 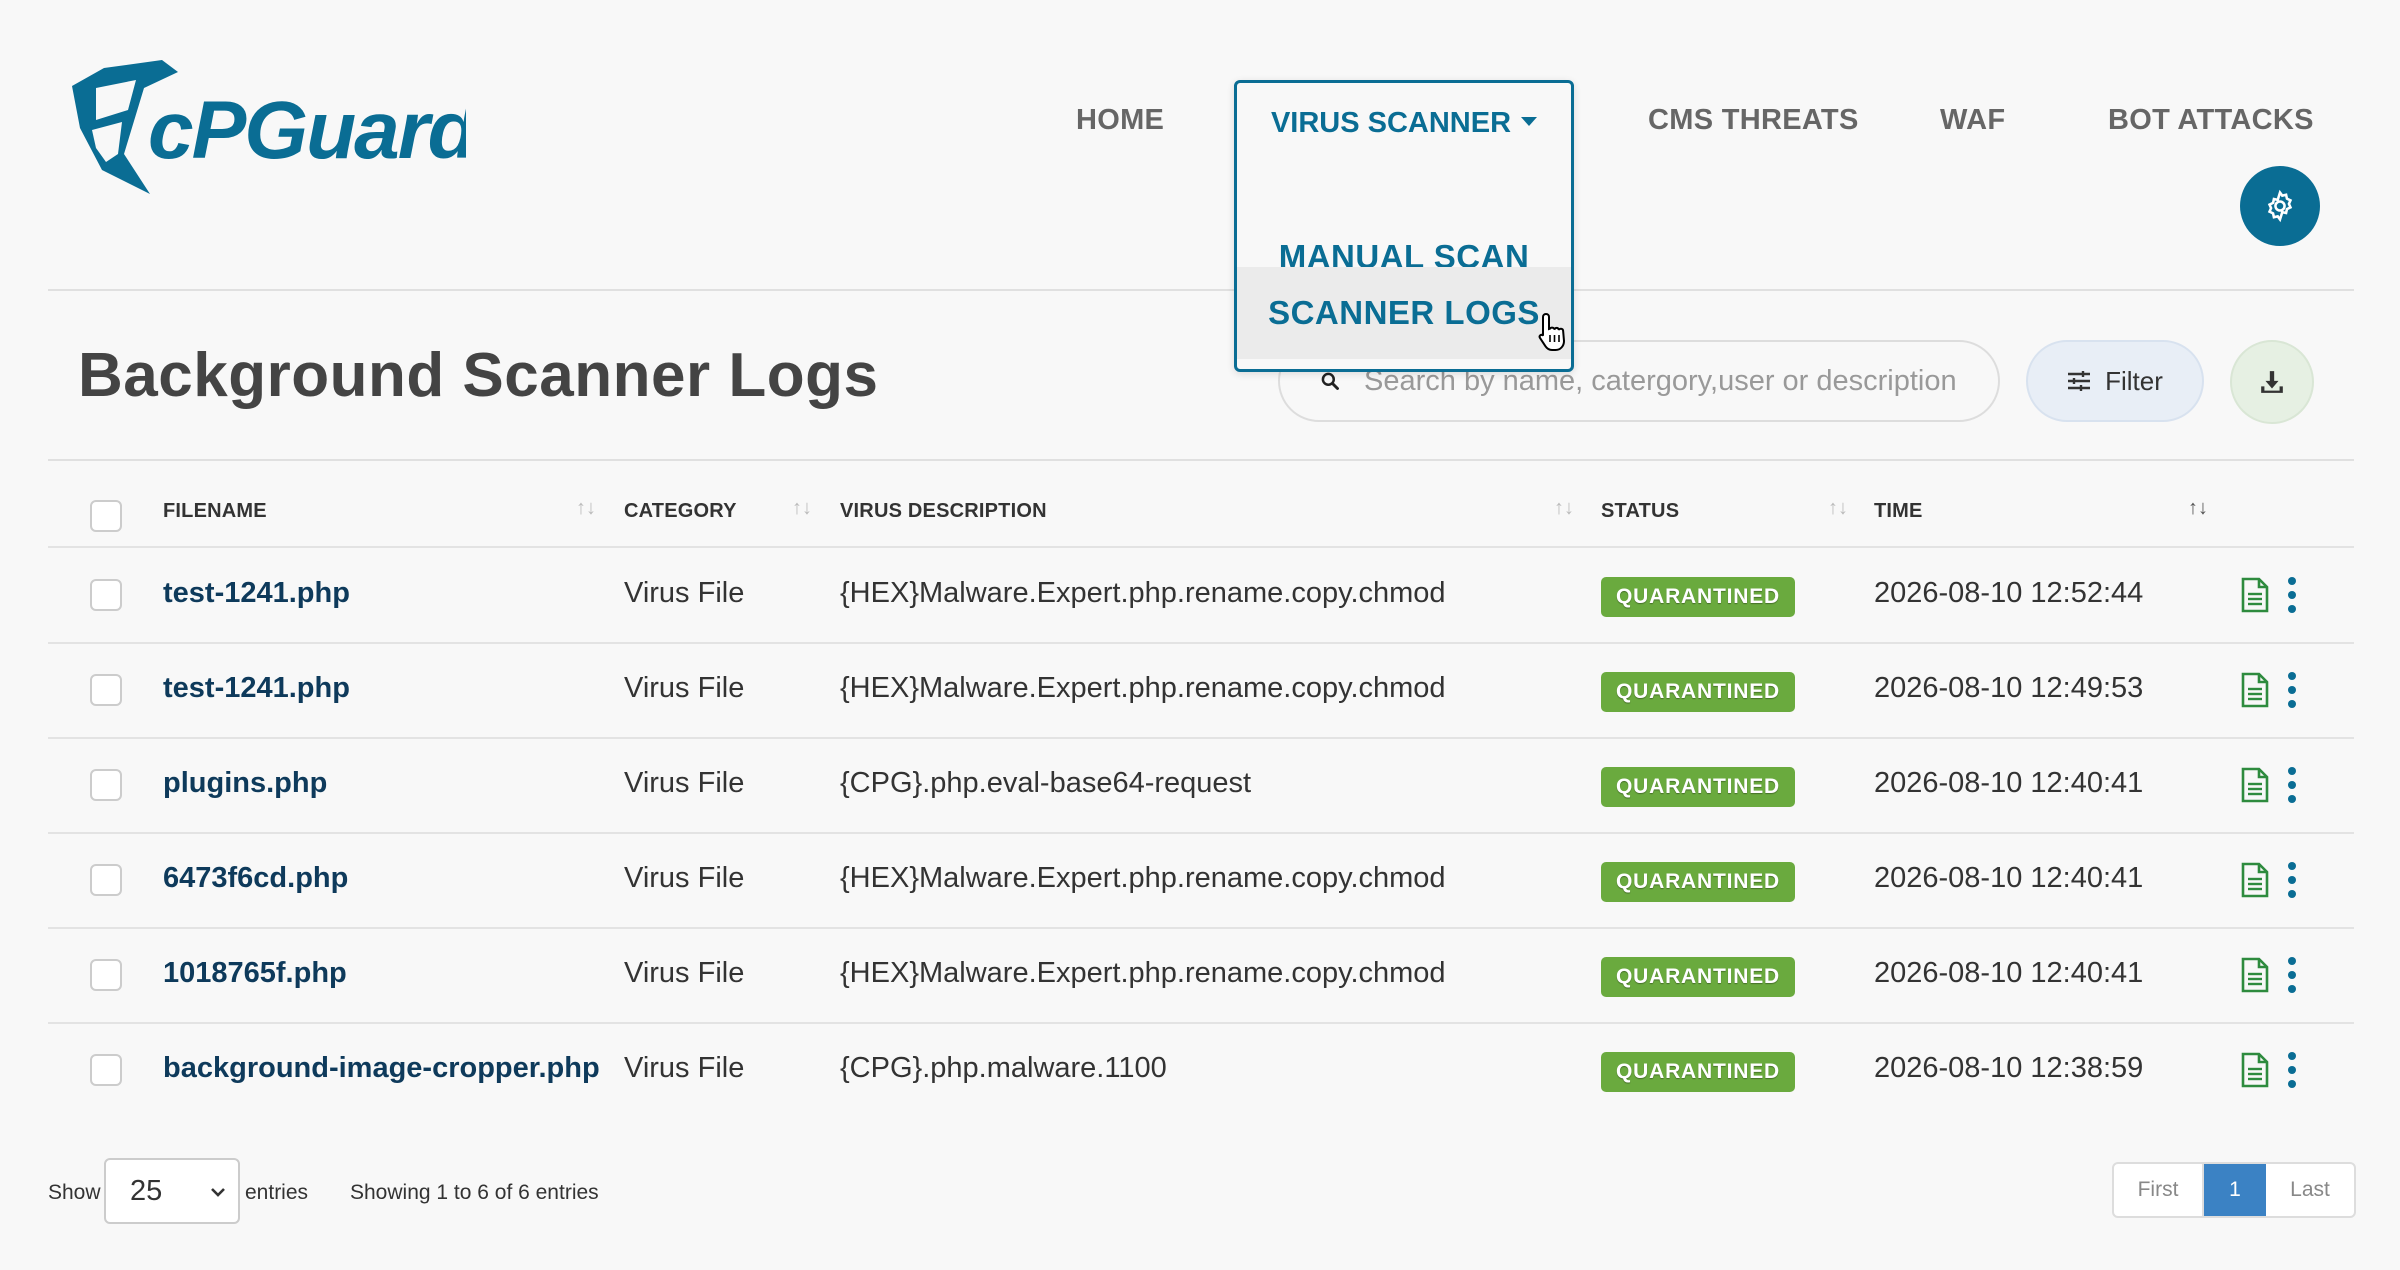 What do you see at coordinates (2009, 593) in the screenshot?
I see `time-cell: 2026-08-10 12:52:44` at bounding box center [2009, 593].